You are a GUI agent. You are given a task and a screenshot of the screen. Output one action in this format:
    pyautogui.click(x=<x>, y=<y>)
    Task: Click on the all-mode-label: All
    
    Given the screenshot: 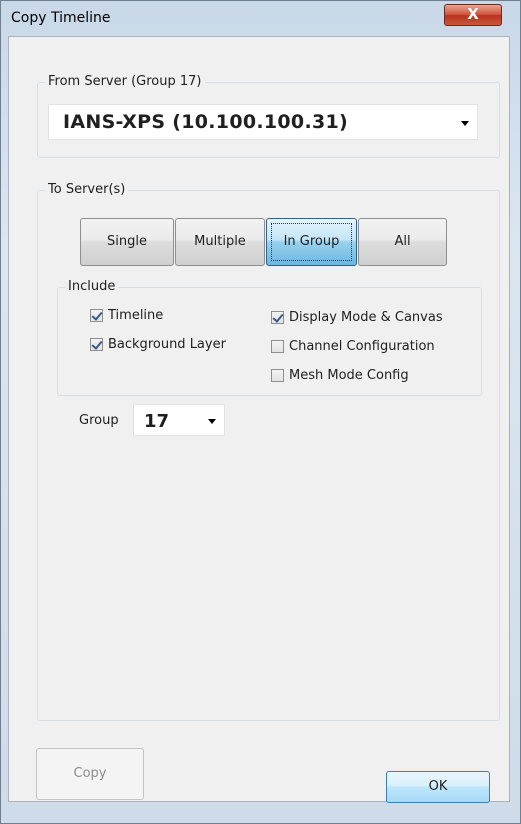 What is the action you would take?
    pyautogui.click(x=402, y=241)
    